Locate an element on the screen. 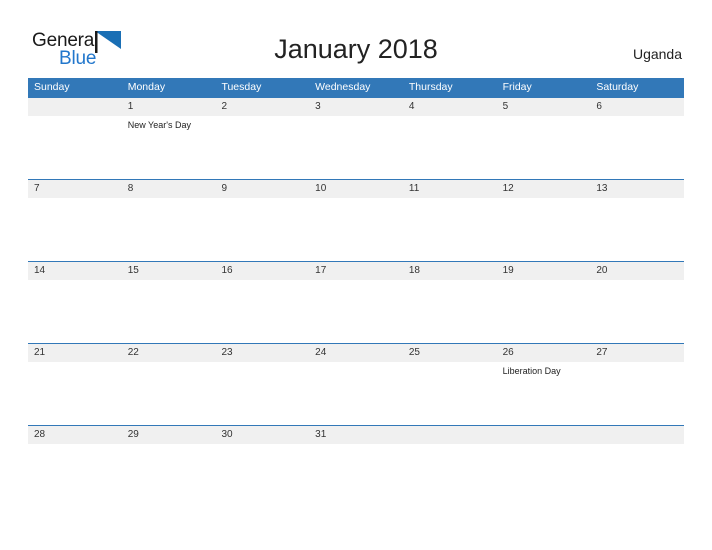 Image resolution: width=712 pixels, height=550 pixels. week-date-band: 28 29 30 31 is located at coordinates (356, 435).